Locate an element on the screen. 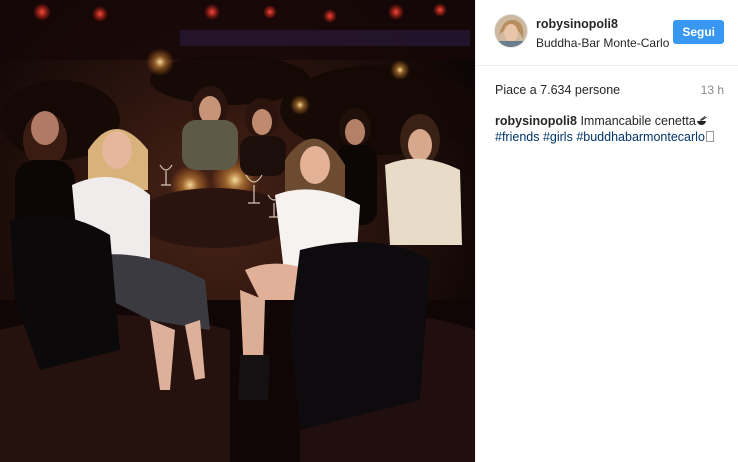 This screenshot has width=738, height=462. avatar is located at coordinates (511, 31).